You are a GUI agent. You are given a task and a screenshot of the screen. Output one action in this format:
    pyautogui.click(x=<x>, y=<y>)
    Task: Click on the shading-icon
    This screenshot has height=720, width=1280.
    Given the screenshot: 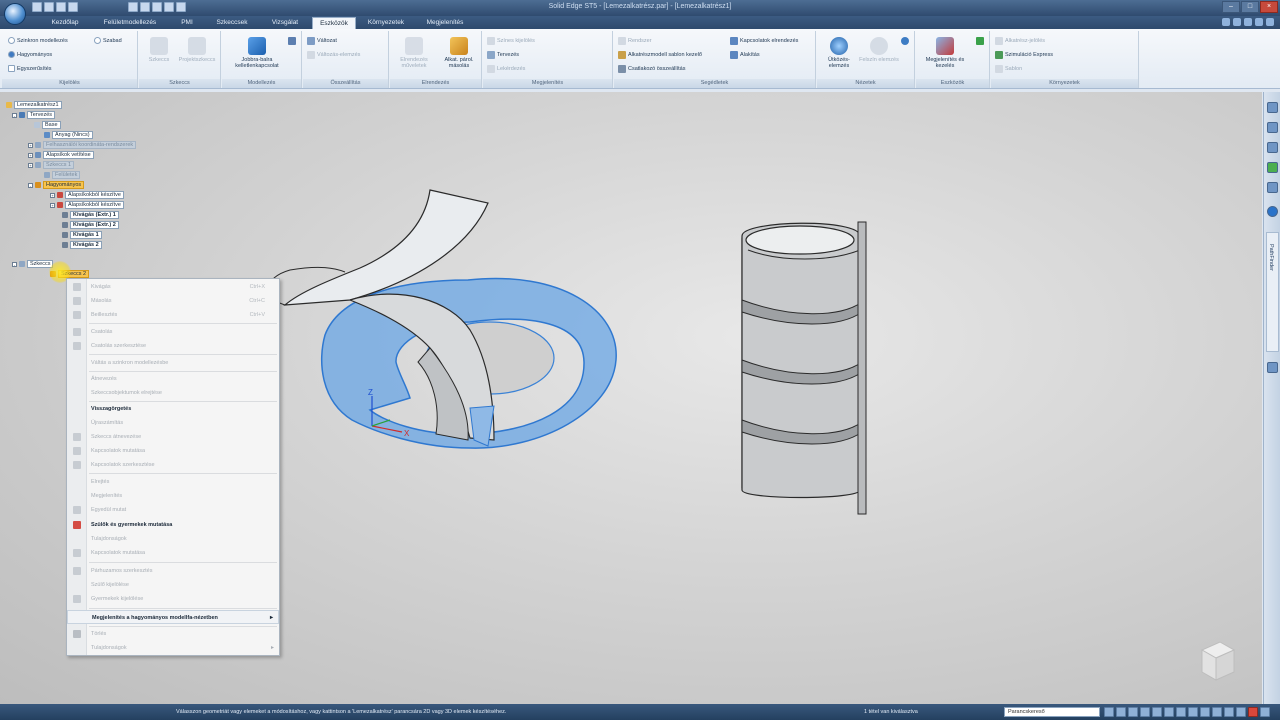 What is the action you would take?
    pyautogui.click(x=1205, y=712)
    